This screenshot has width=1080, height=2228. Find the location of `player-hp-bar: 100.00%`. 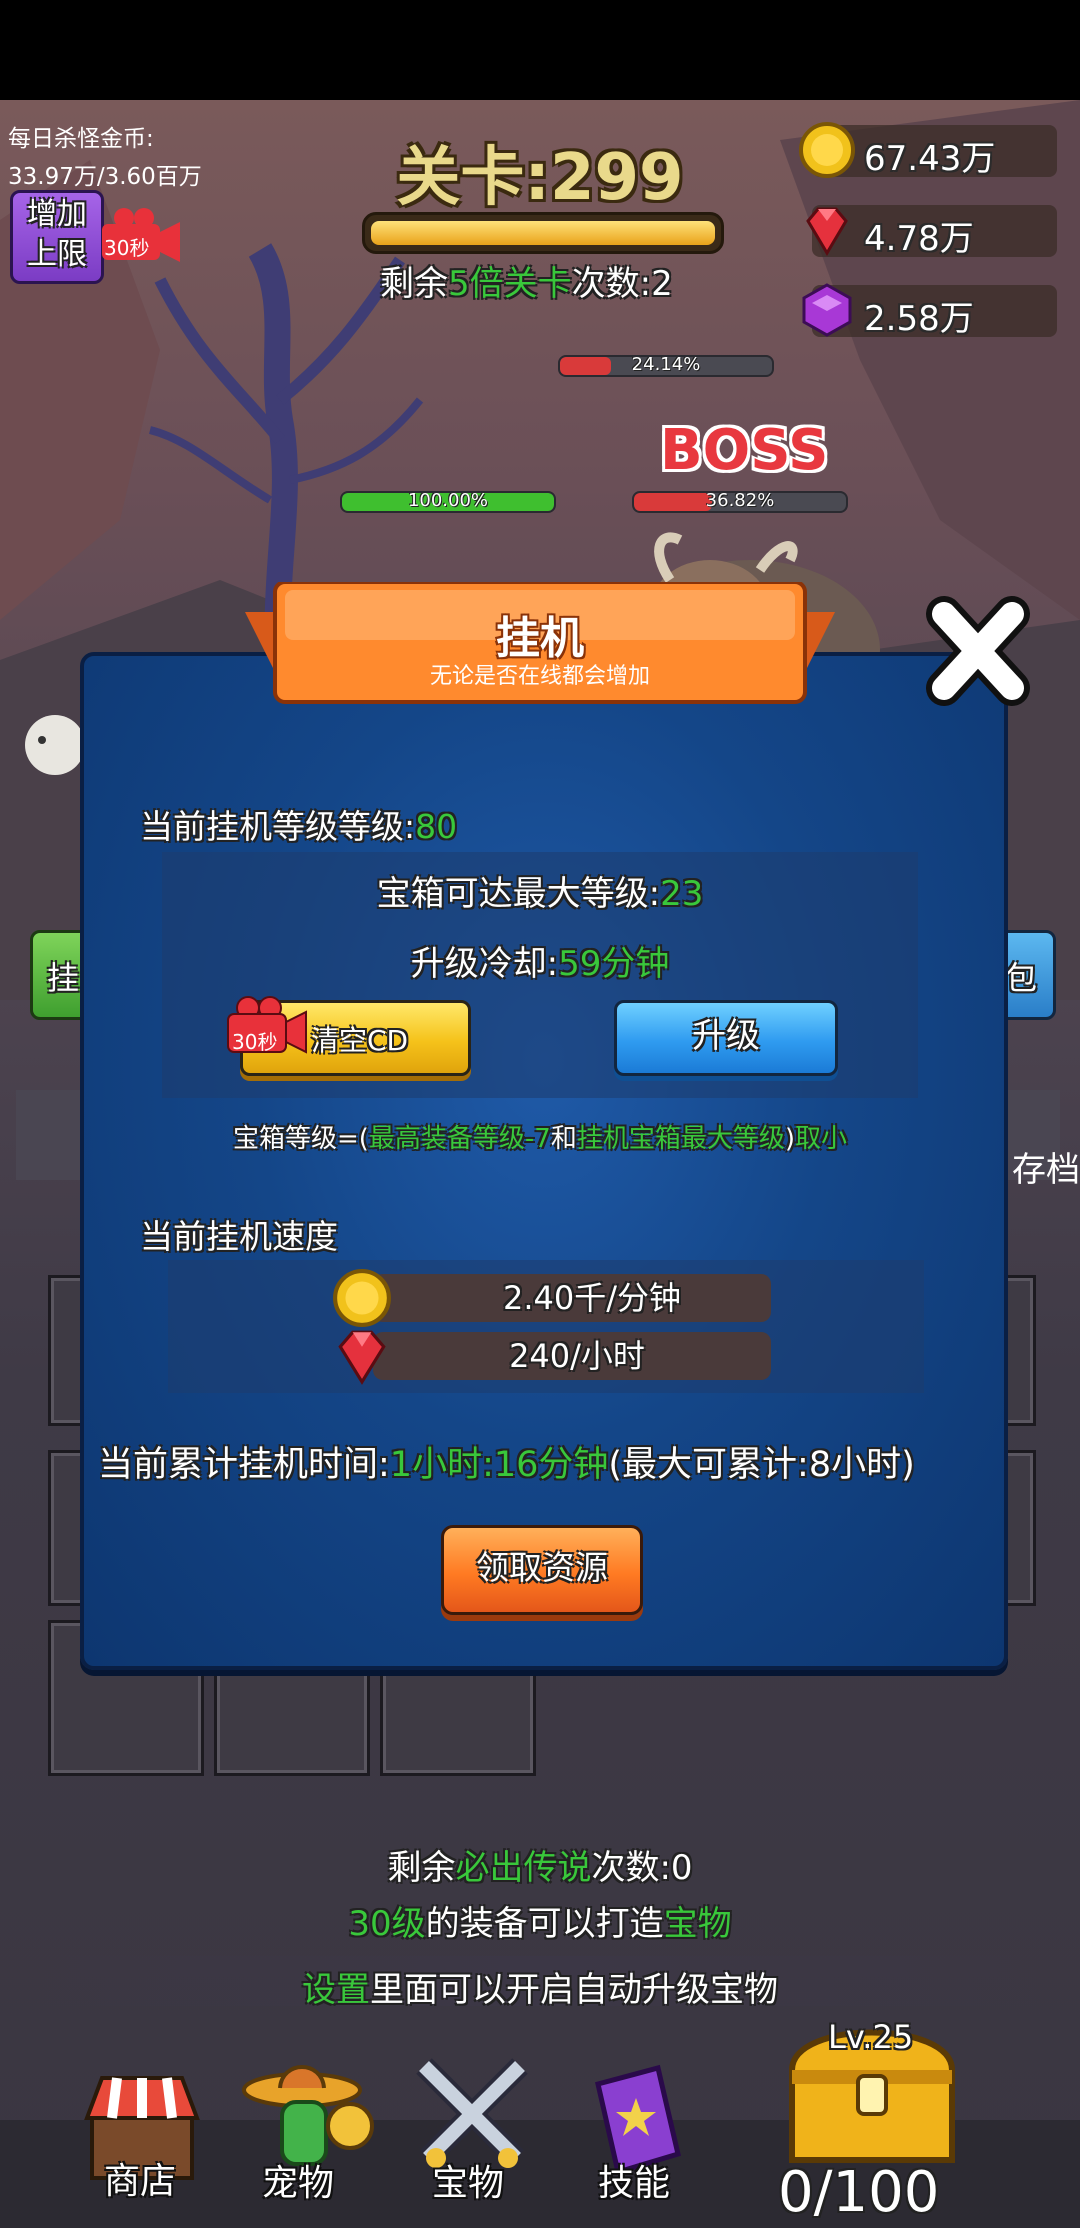

player-hp-bar: 100.00% is located at coordinates (448, 502).